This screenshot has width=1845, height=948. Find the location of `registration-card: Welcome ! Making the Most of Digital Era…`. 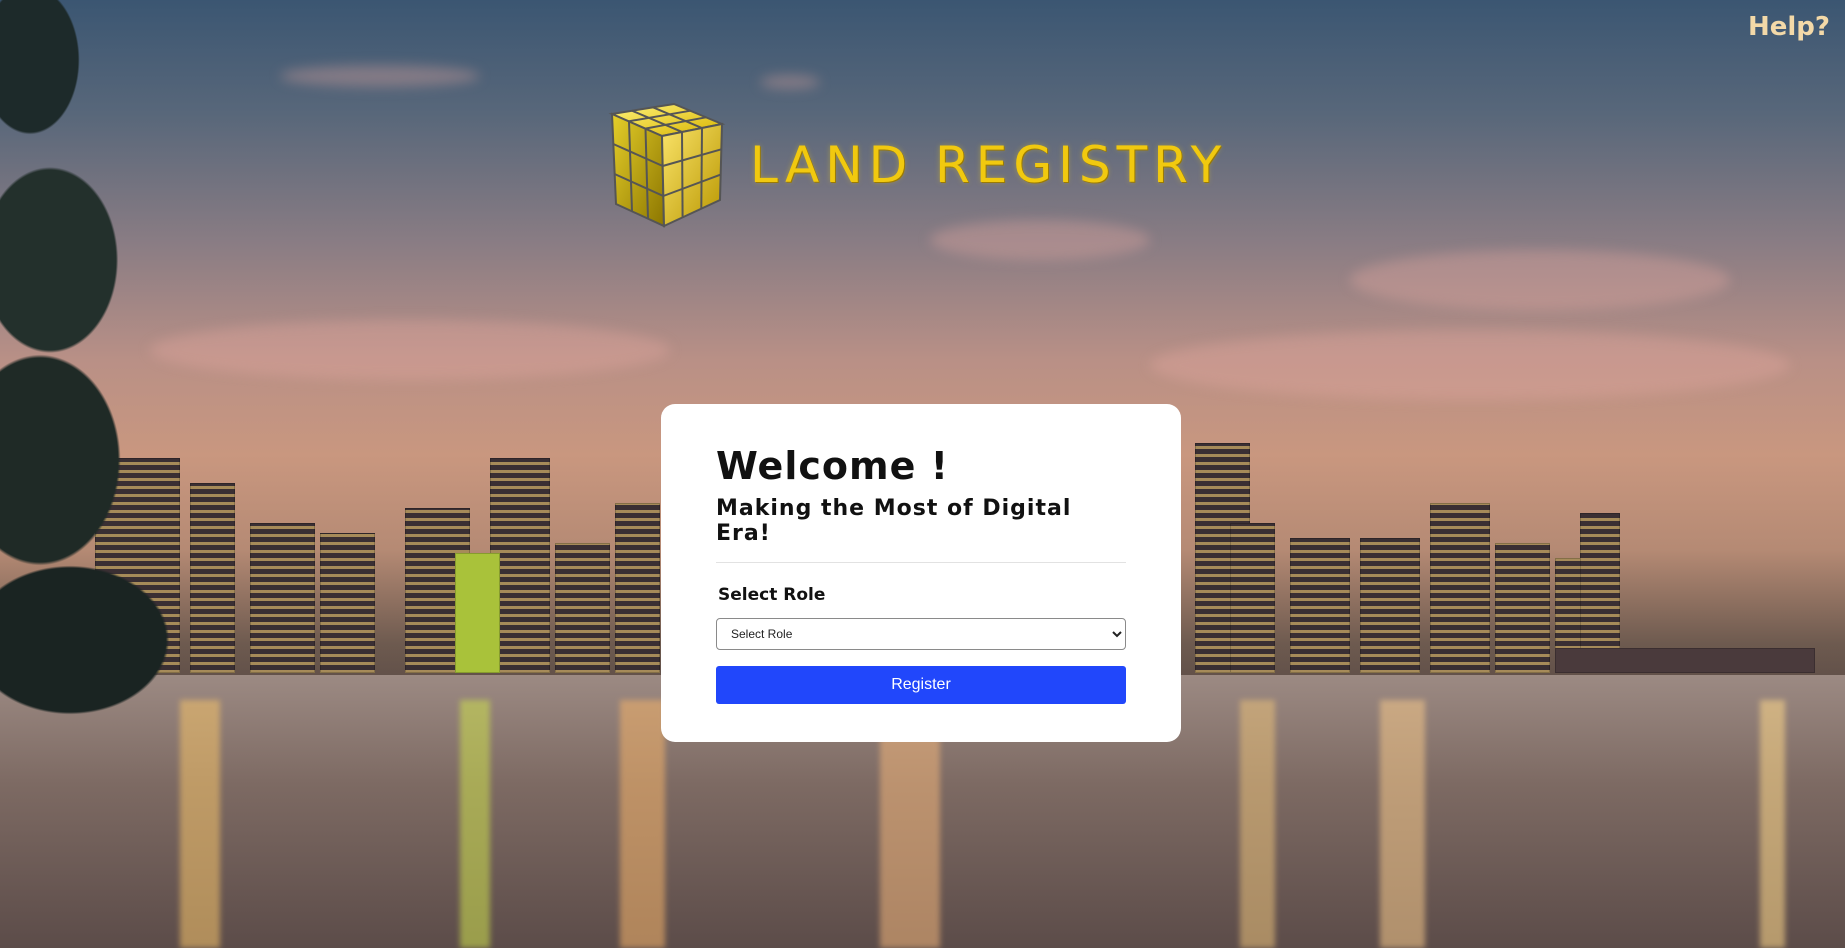

registration-card: Welcome ! Making the Most of Digital Era… is located at coordinates (921, 573).